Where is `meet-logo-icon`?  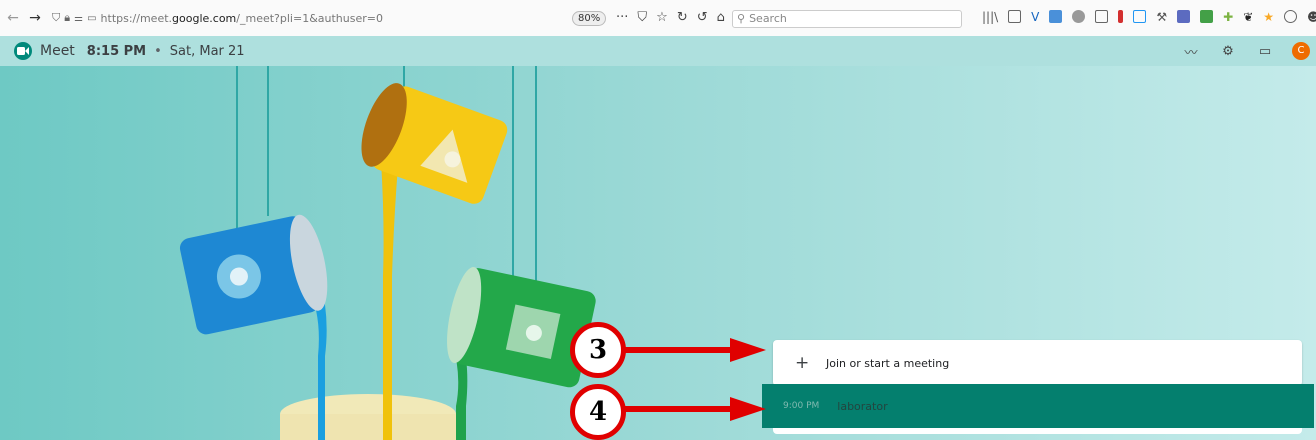 meet-logo-icon is located at coordinates (23, 51).